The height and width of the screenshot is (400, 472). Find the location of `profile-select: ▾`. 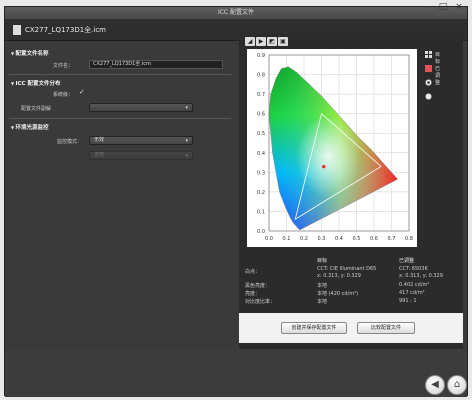

profile-select: ▾ is located at coordinates (141, 107).